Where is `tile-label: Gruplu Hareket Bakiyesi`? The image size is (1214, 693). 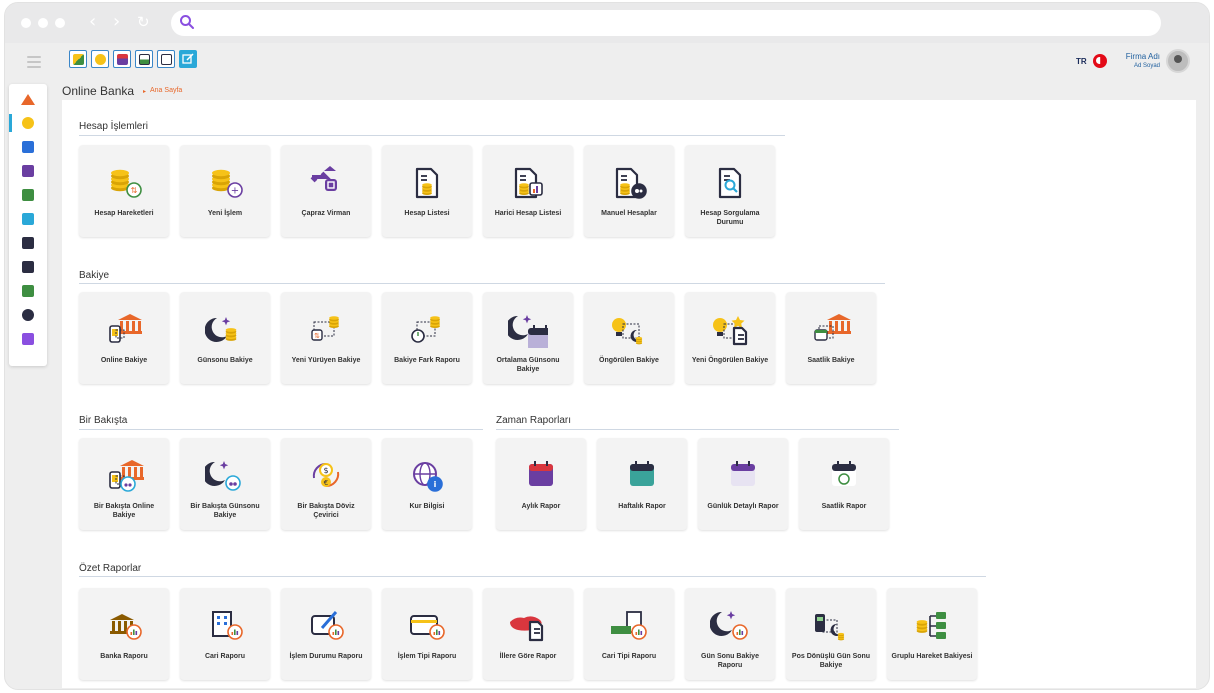
tile-label: Gruplu Hareket Bakiyesi is located at coordinates (932, 656).